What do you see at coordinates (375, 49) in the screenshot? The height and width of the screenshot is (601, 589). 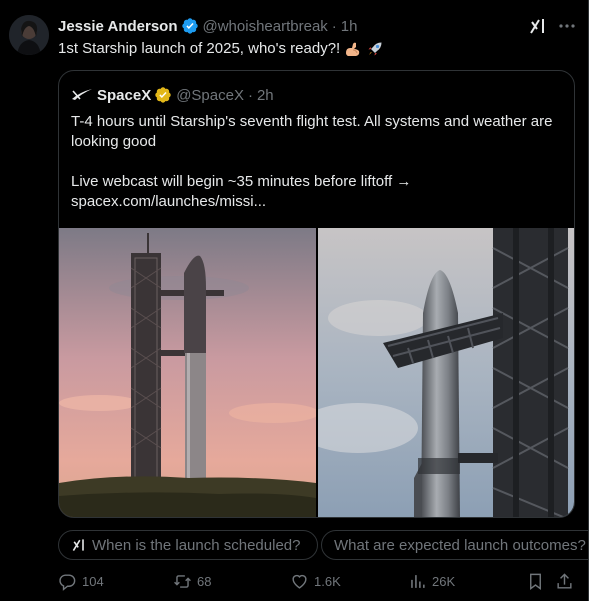 I see `rocket-icon` at bounding box center [375, 49].